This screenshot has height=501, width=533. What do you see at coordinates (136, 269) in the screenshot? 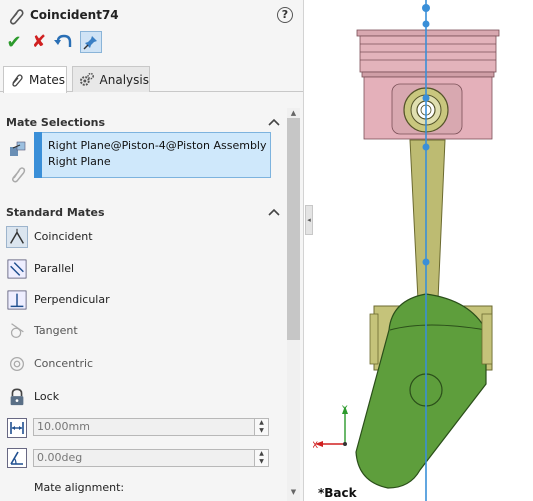
I see `mate-option-parallel: Parallel` at bounding box center [136, 269].